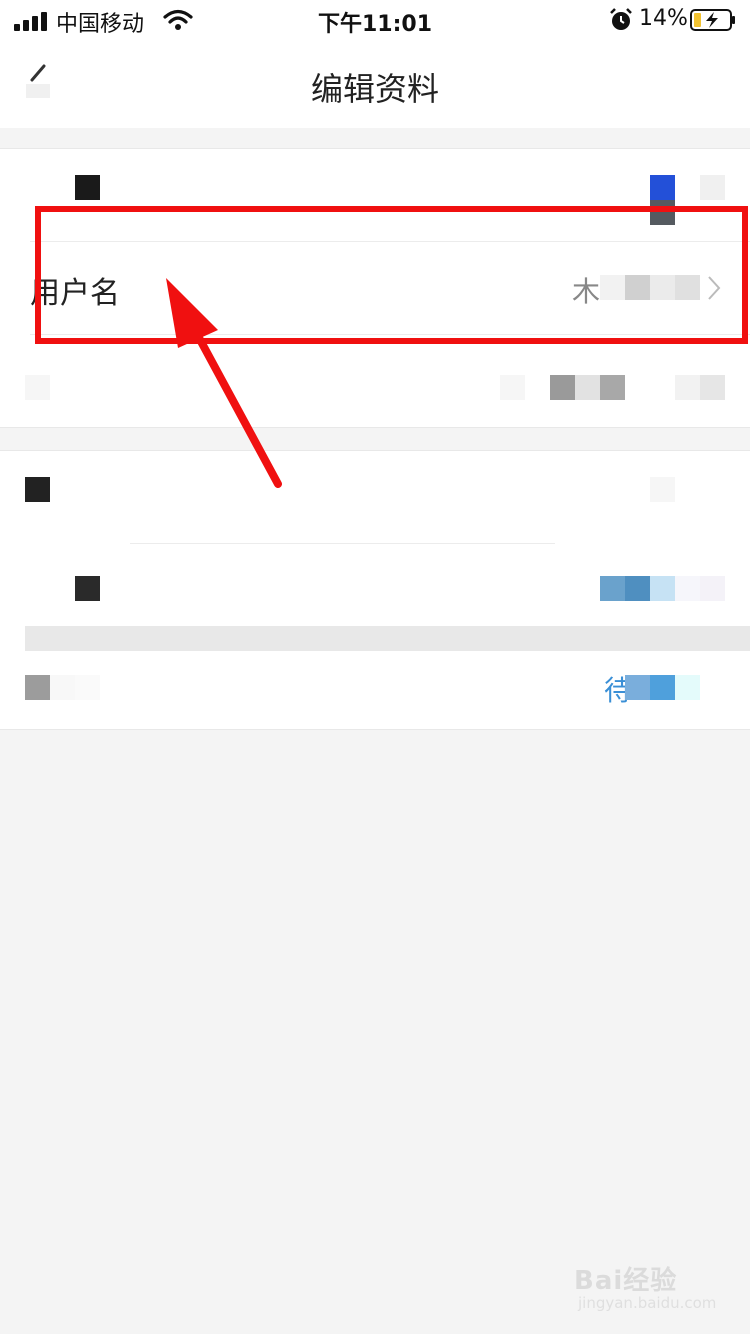 This screenshot has height=1334, width=750. I want to click on status-bar: 中国移动 下午11:01 14%, so click(375, 20).